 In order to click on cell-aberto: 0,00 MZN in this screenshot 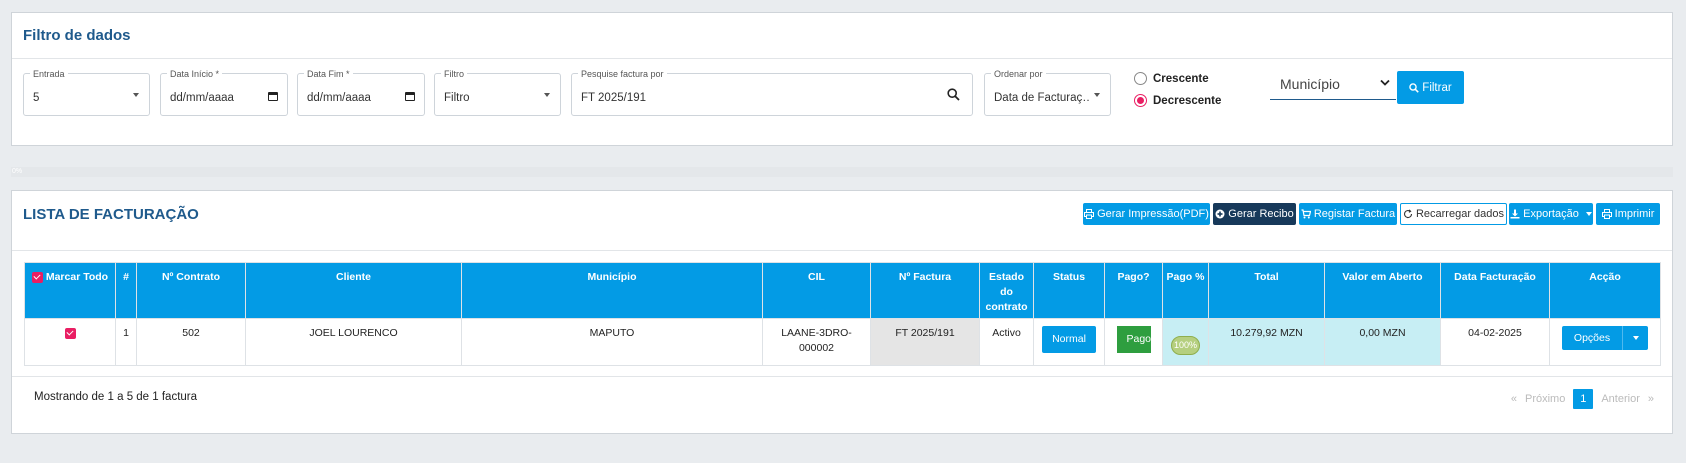, I will do `click(1382, 342)`.